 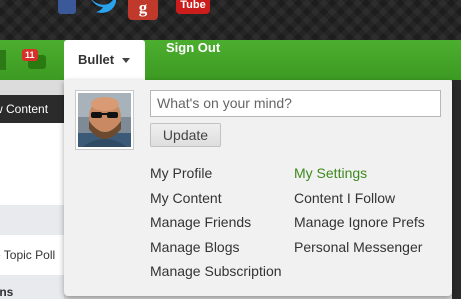 I want to click on manage-subscription-link: Manage Subscription, so click(x=216, y=275).